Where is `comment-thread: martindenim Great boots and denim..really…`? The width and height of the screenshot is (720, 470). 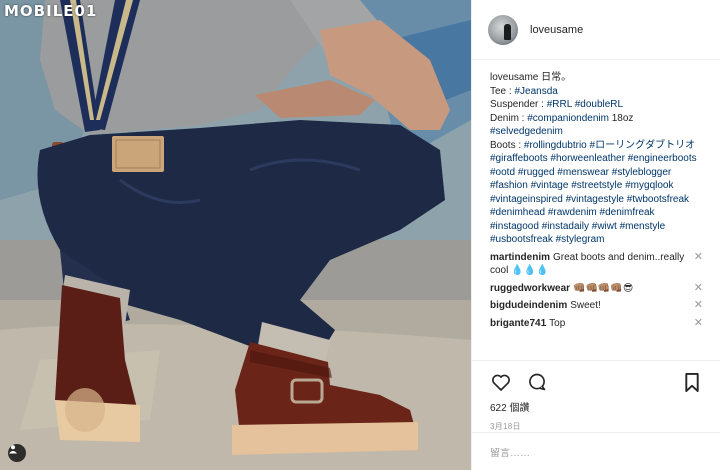
comment-thread: martindenim Great boots and denim..really… is located at coordinates (596, 291).